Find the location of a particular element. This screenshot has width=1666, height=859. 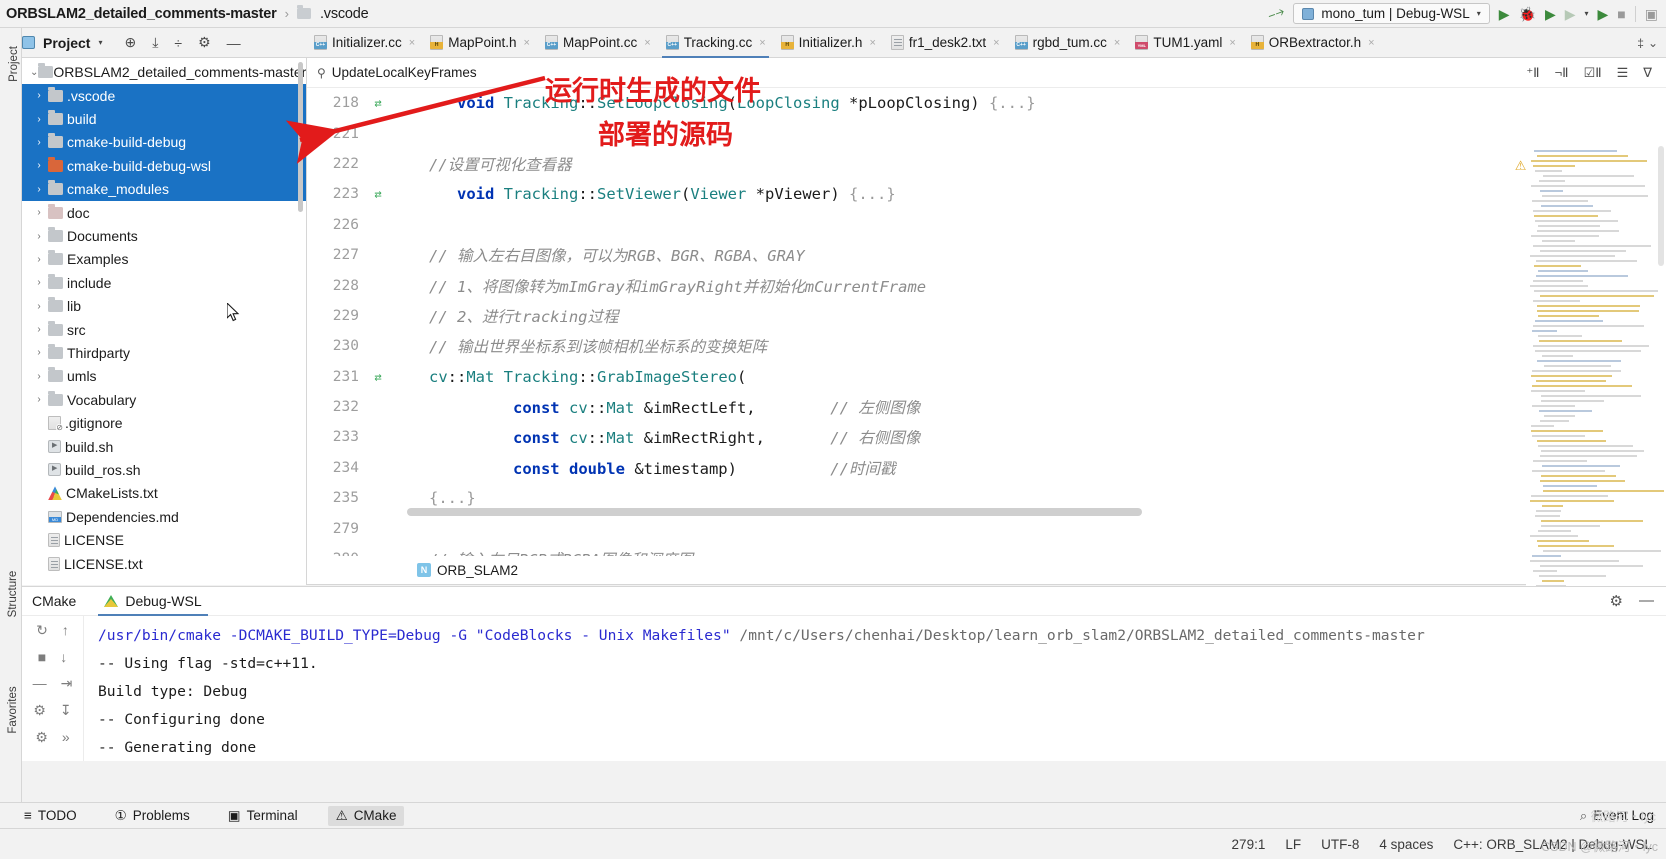

tool-window-button-todo: ≡ TODO is located at coordinates (50, 815).